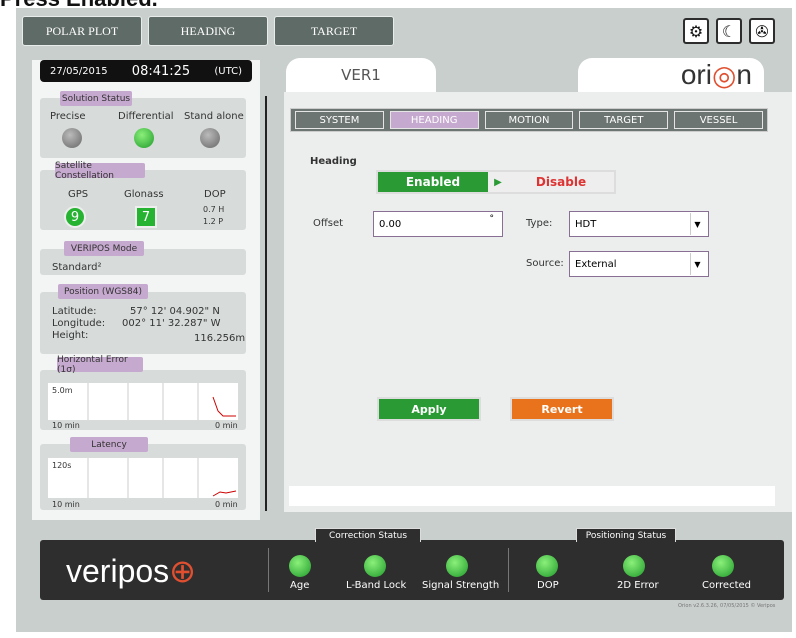 Image resolution: width=796 pixels, height=638 pixels. I want to click on veripos-target-icon: ⊕, so click(182, 571).